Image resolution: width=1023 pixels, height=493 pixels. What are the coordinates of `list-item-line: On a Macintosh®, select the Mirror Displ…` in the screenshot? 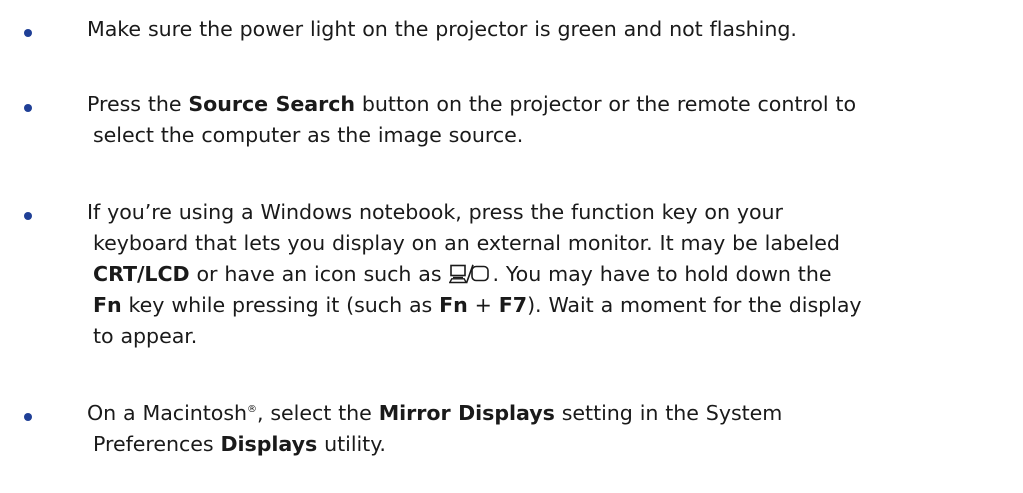 It's located at (434, 413).